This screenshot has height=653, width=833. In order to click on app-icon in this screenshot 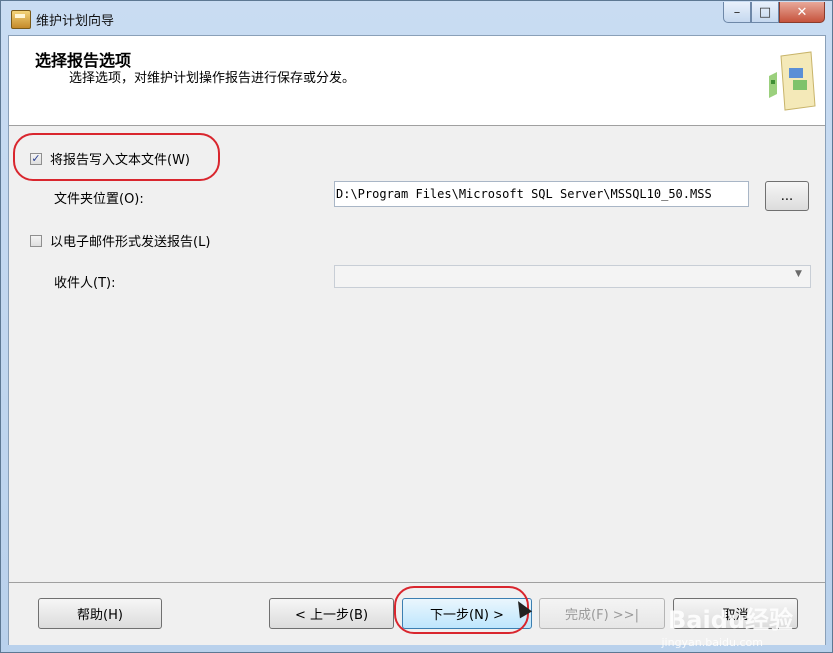, I will do `click(21, 19)`.